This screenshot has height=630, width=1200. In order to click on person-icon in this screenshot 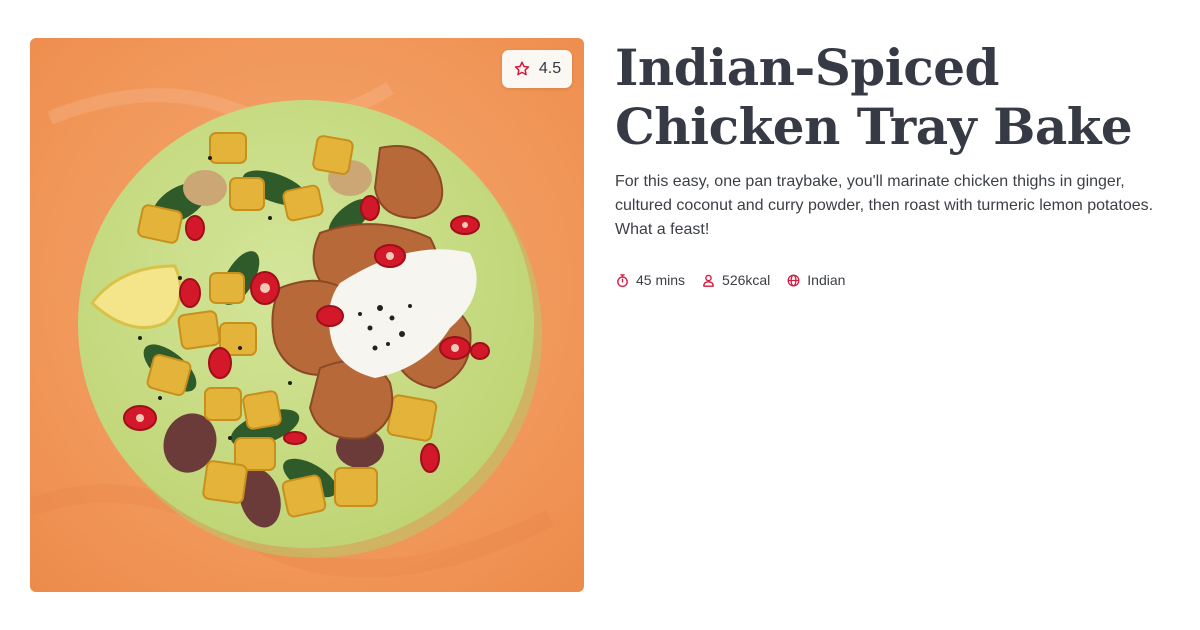, I will do `click(708, 280)`.